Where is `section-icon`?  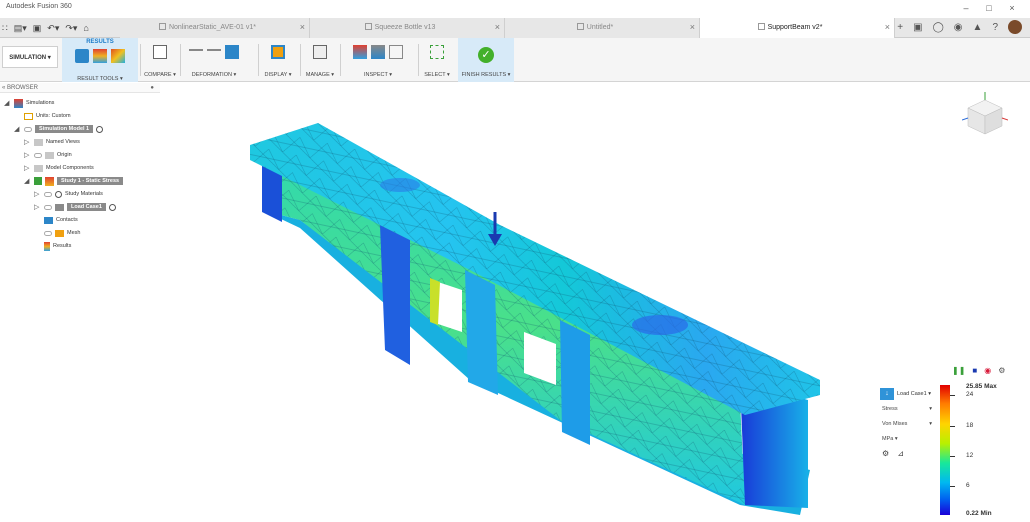 section-icon is located at coordinates (396, 52).